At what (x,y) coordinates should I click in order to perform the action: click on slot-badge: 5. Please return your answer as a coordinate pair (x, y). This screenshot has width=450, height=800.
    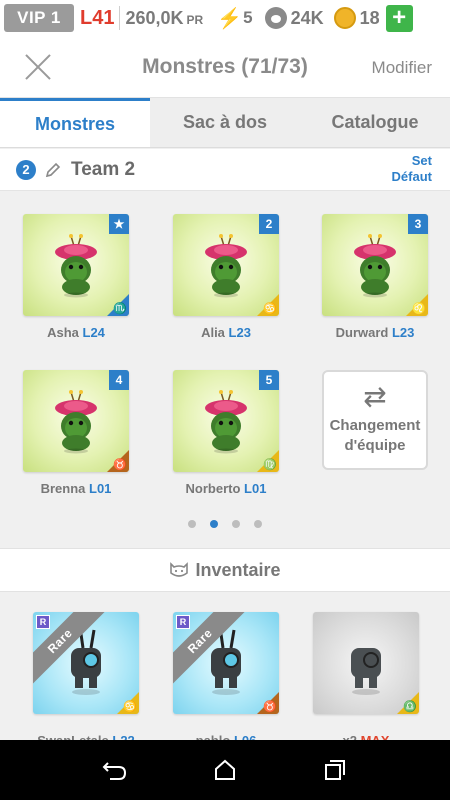
    Looking at the image, I should click on (269, 380).